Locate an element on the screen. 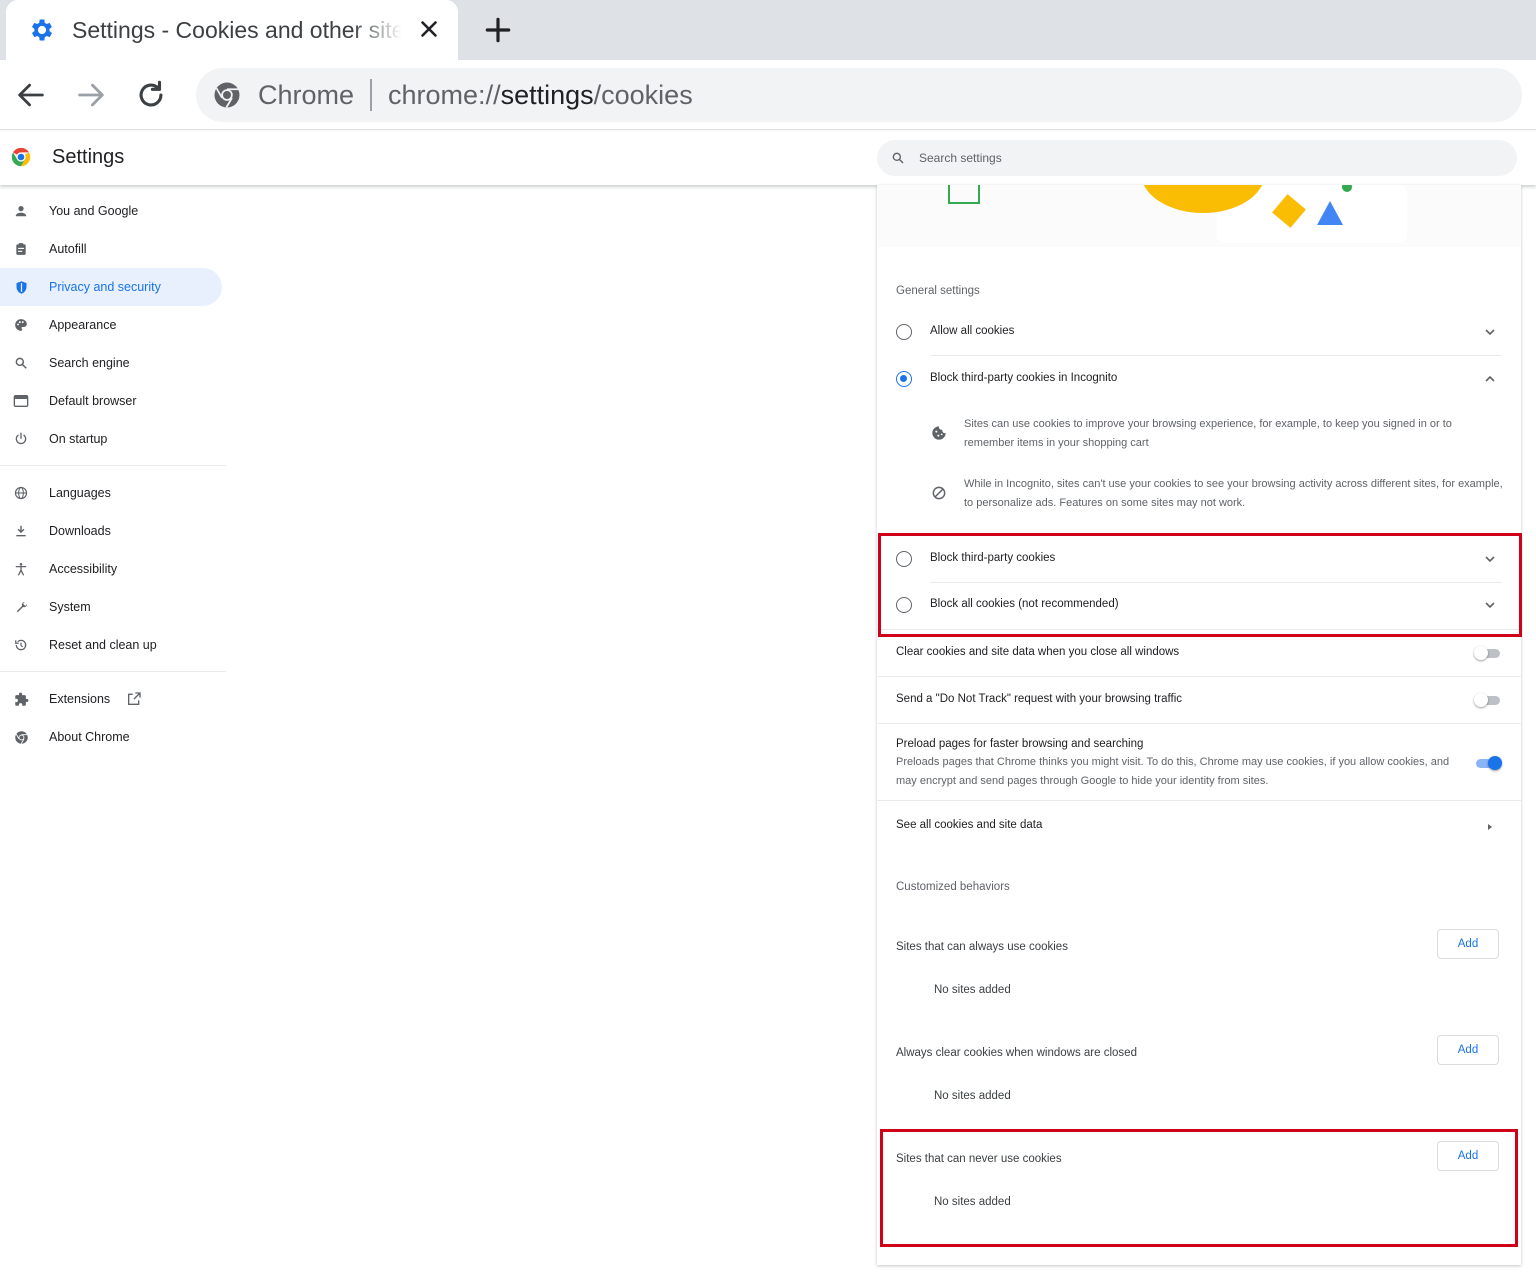 This screenshot has height=1273, width=1536. back-arrow-icon is located at coordinates (31, 95).